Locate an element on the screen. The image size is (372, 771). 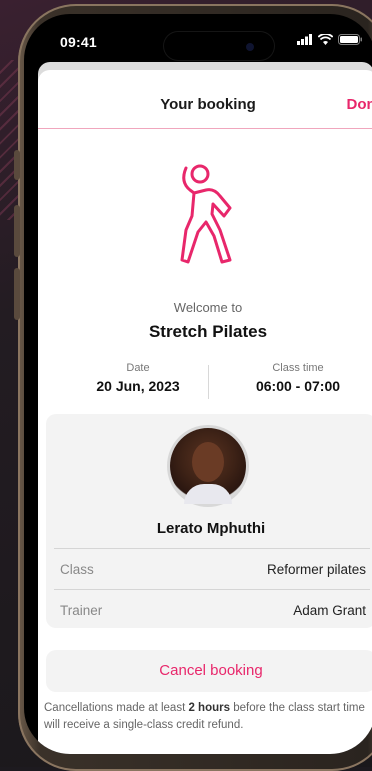
trainer-row-value: Adam Grant is located at coordinates (329, 610).